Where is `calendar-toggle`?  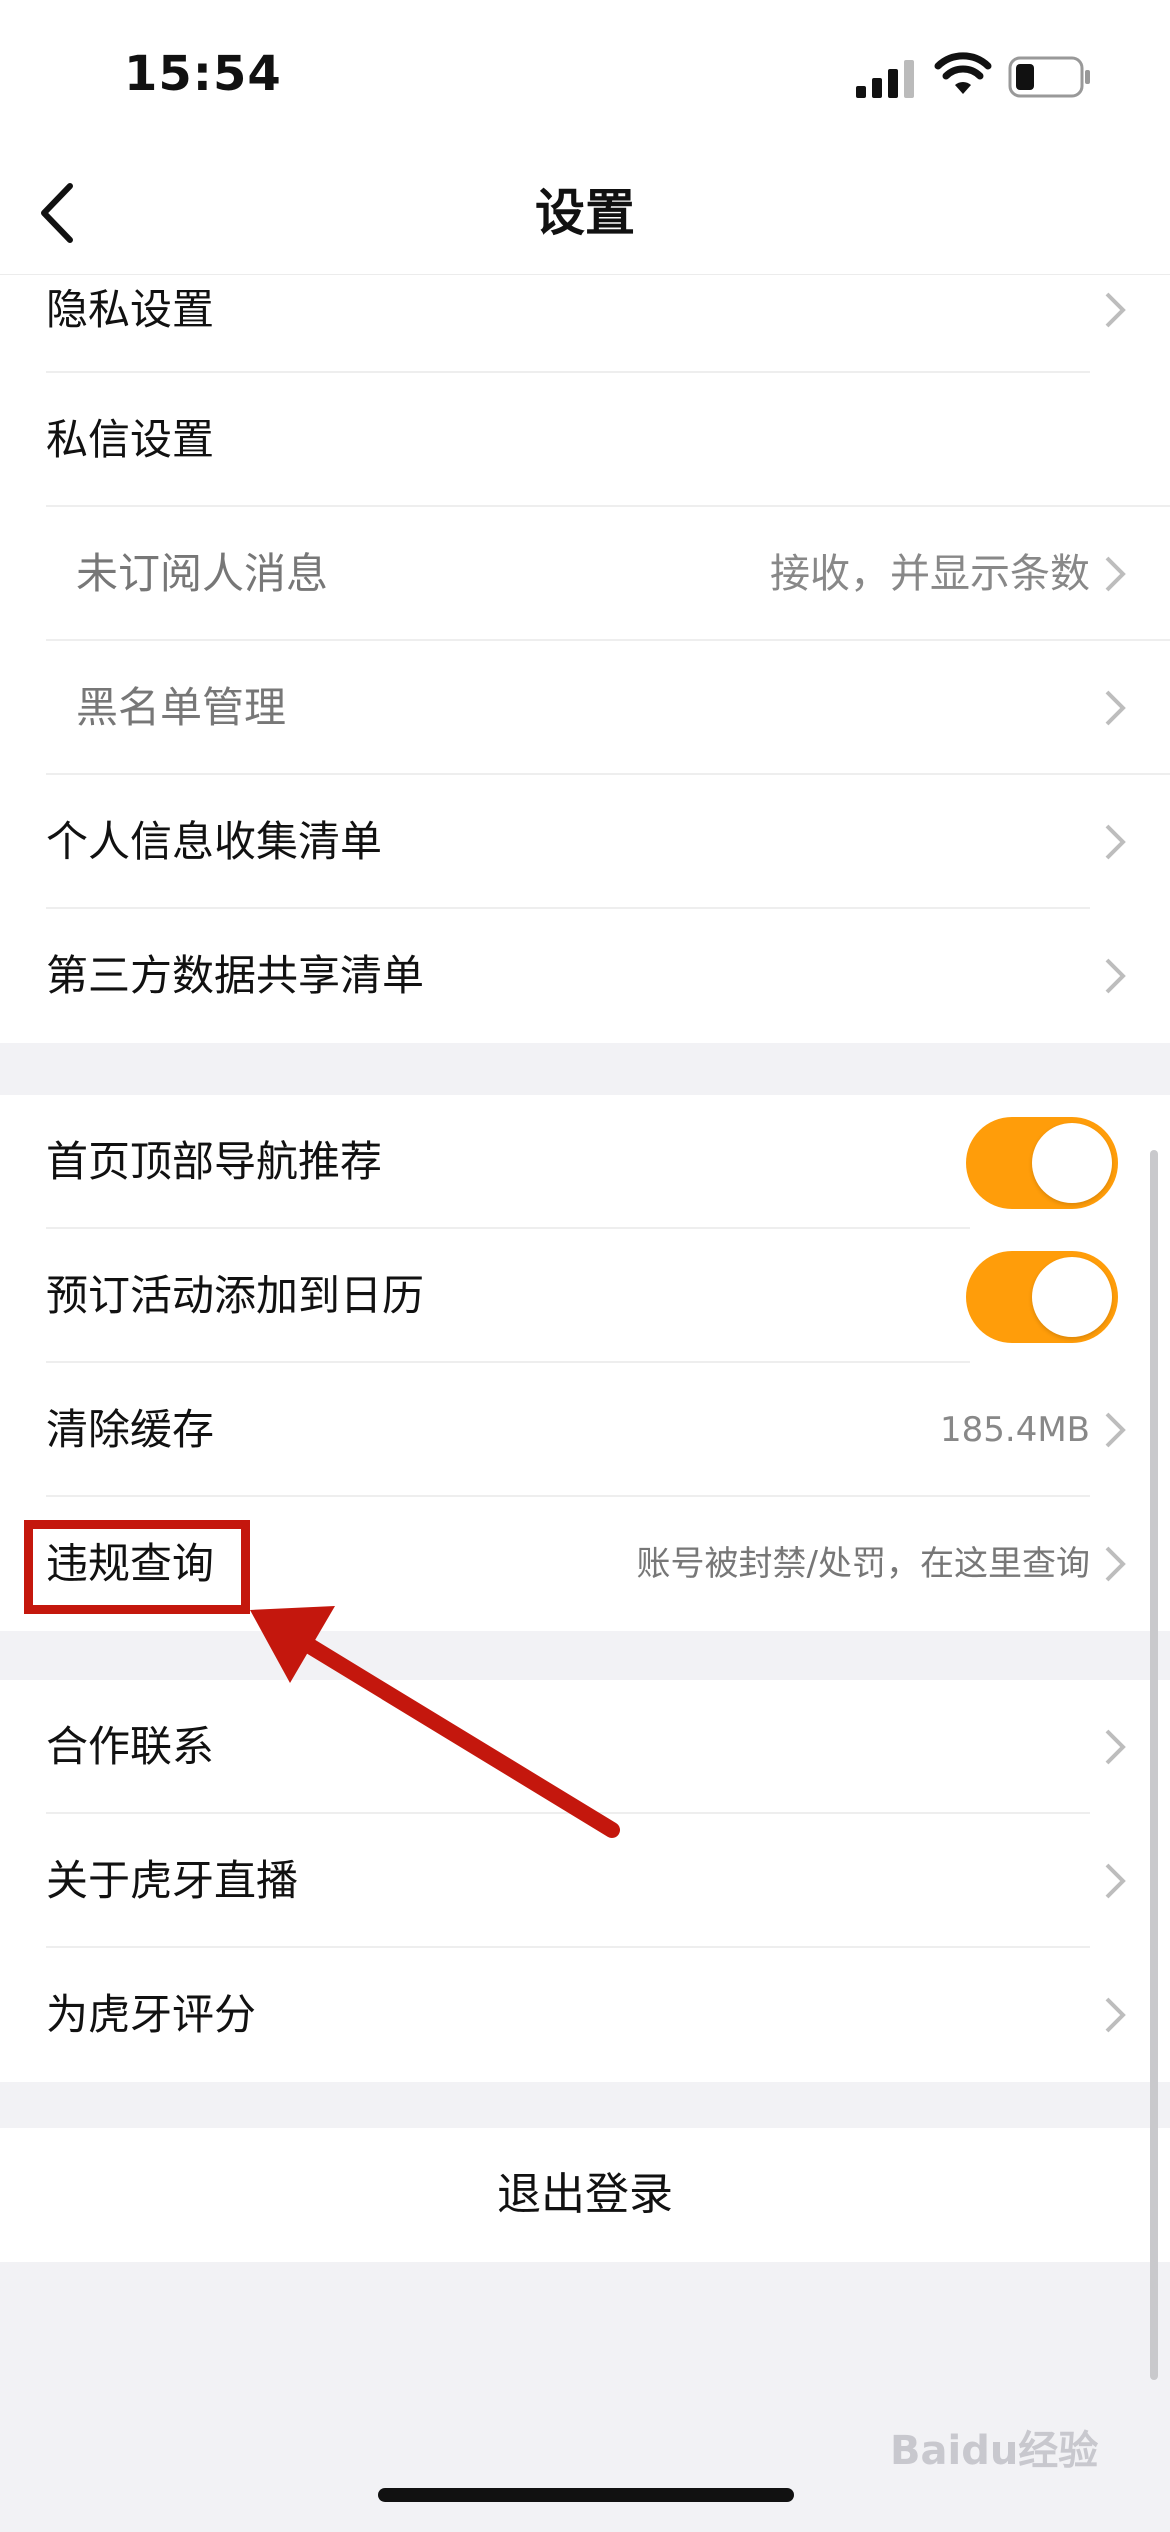 calendar-toggle is located at coordinates (1042, 1297).